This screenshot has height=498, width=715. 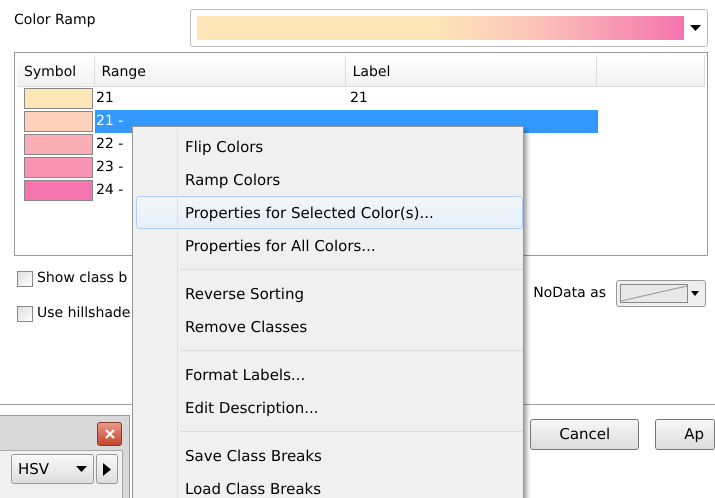 What do you see at coordinates (569, 293) in the screenshot?
I see `nodata-label: NoData as` at bounding box center [569, 293].